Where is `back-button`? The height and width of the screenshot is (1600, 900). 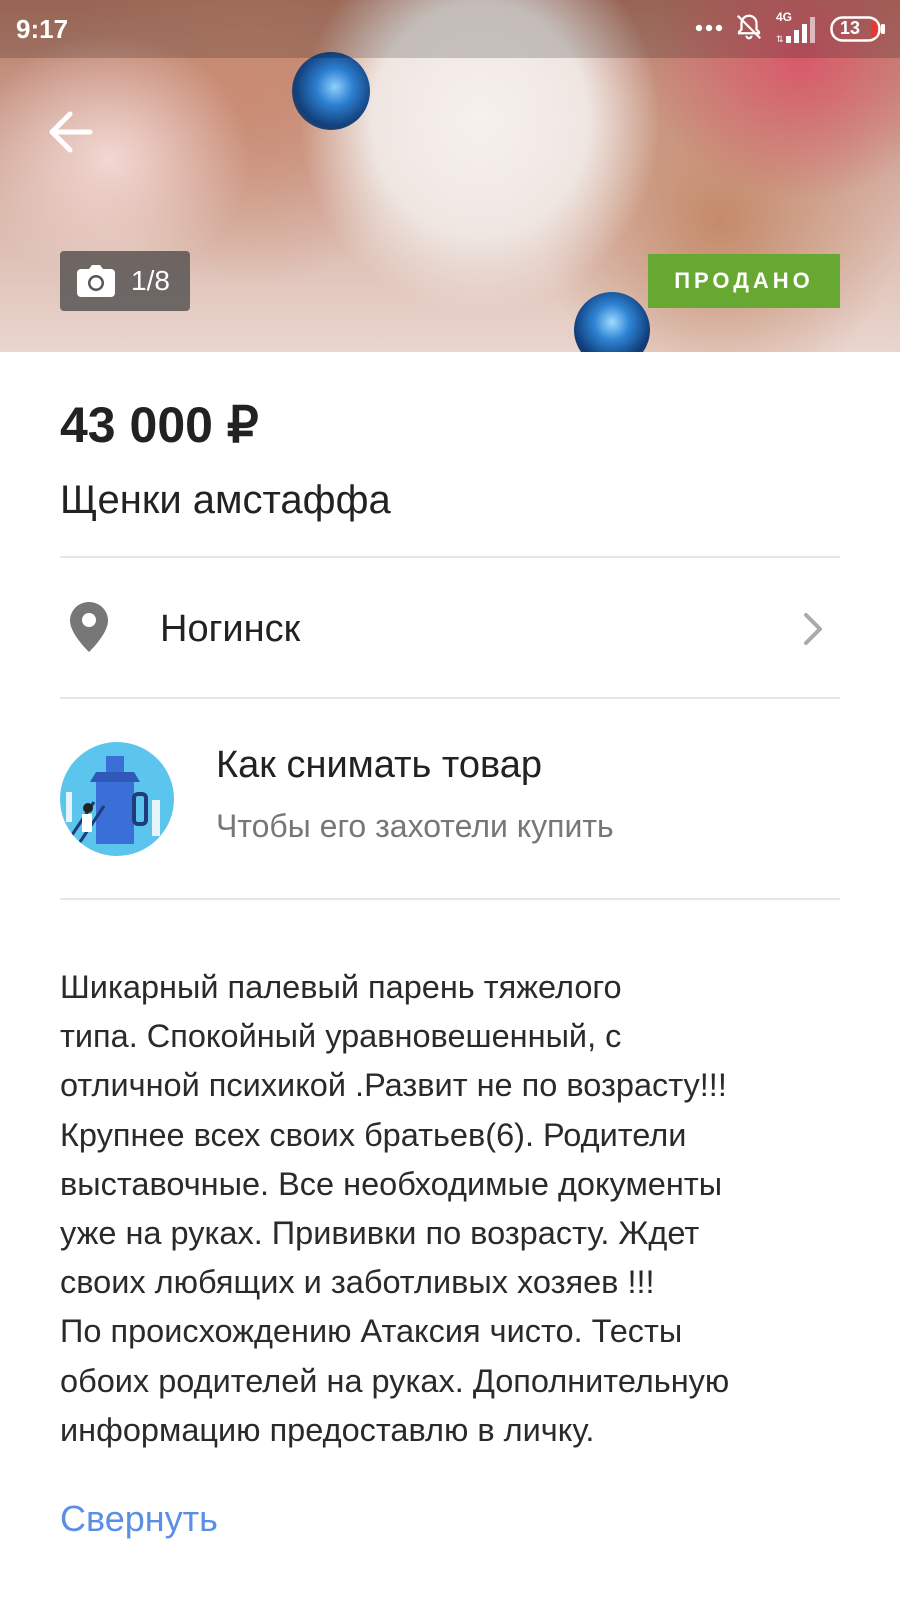 back-button is located at coordinates (72, 132).